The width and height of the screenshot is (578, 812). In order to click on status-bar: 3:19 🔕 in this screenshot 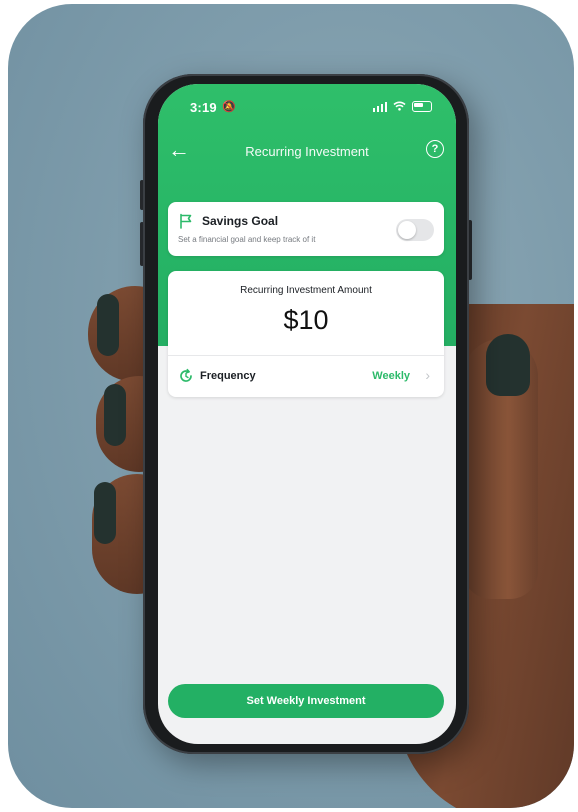, I will do `click(307, 109)`.